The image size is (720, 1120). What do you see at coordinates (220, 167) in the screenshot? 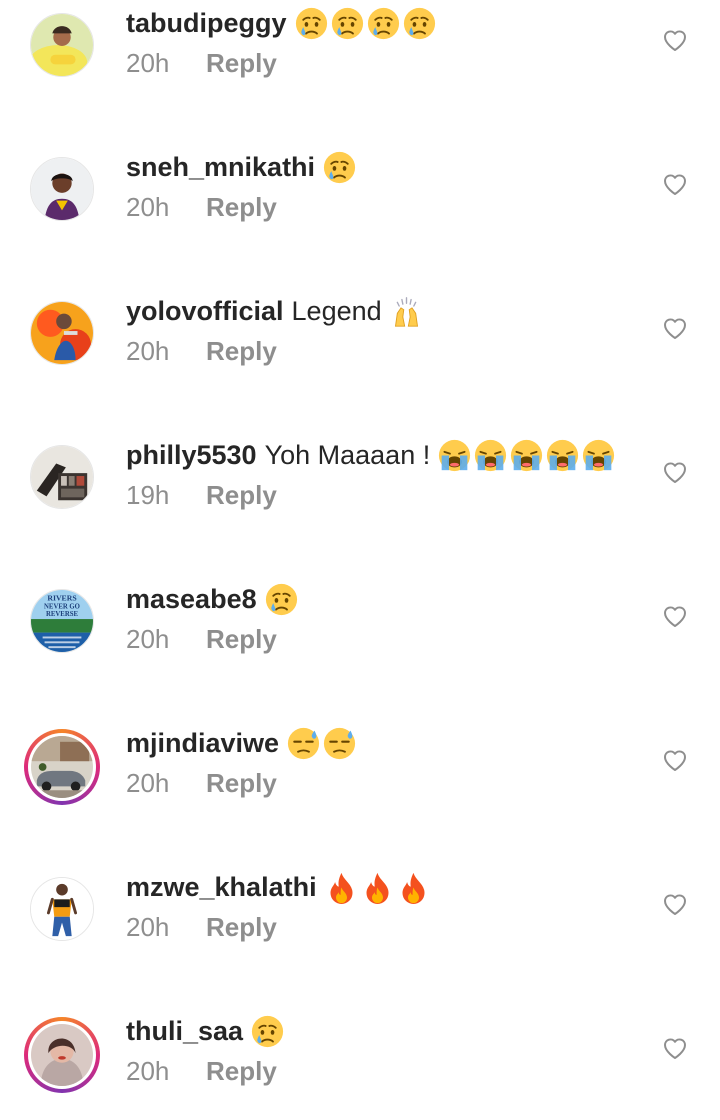
I see `comment-username: sneh_mnikathi` at bounding box center [220, 167].